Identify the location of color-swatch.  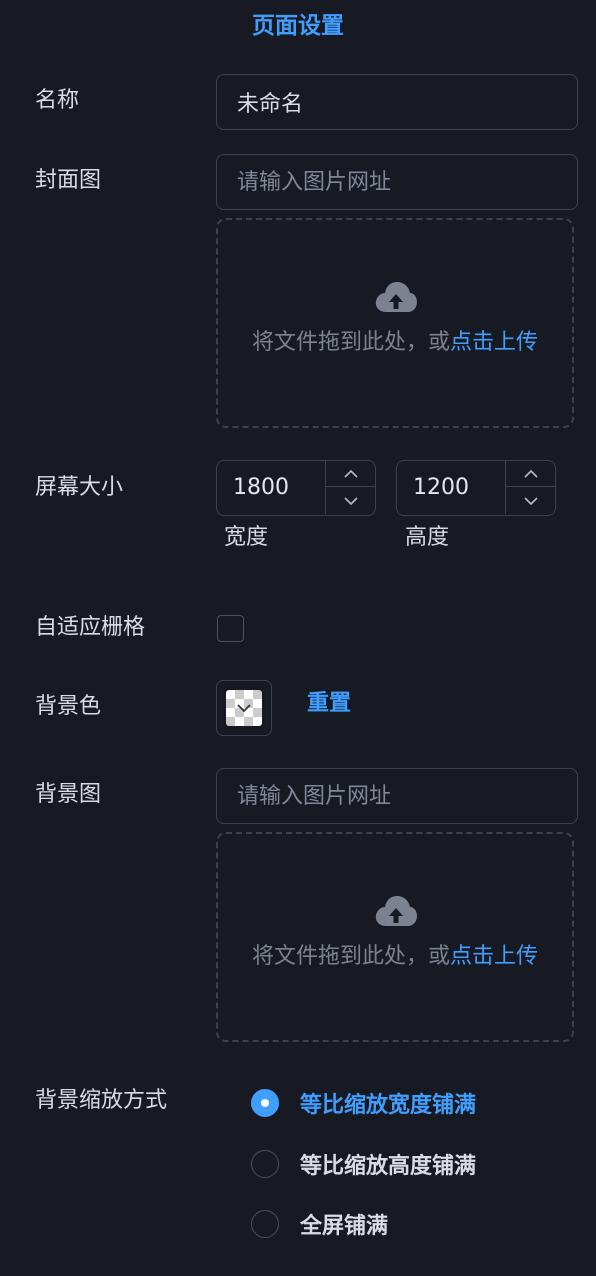
(244, 708).